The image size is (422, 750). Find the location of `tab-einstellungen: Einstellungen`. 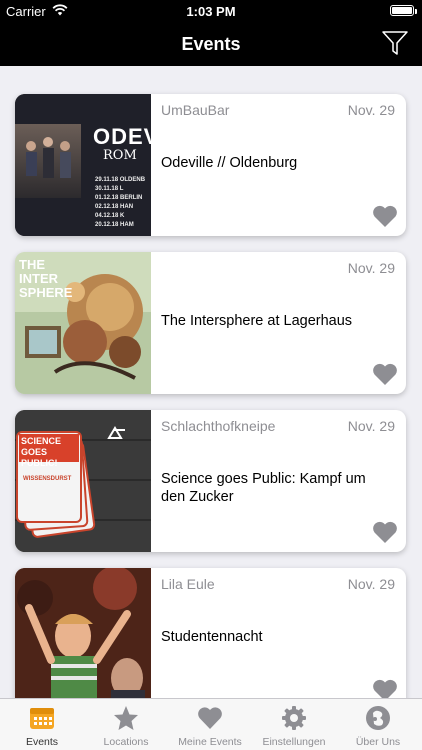

tab-einstellungen: Einstellungen is located at coordinates (294, 724).